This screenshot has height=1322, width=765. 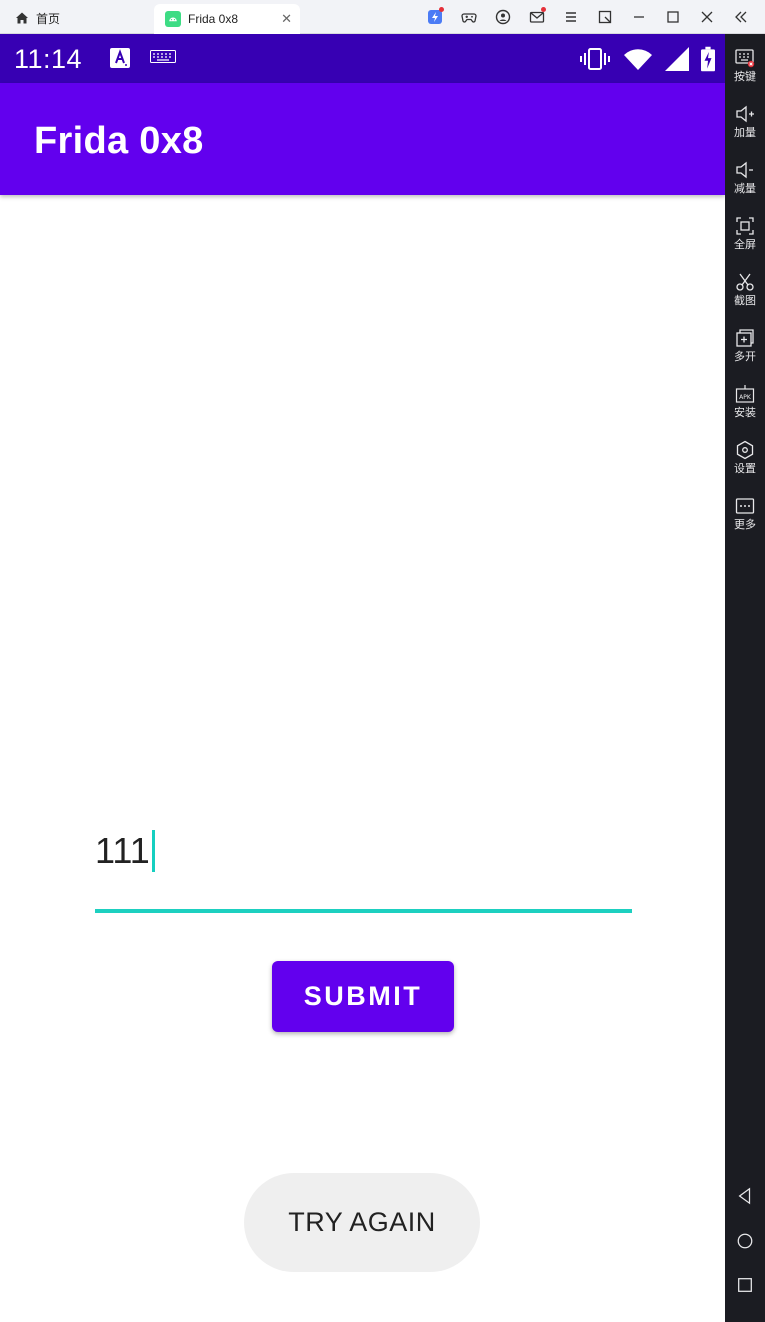 I want to click on wifi-icon, so click(x=638, y=59).